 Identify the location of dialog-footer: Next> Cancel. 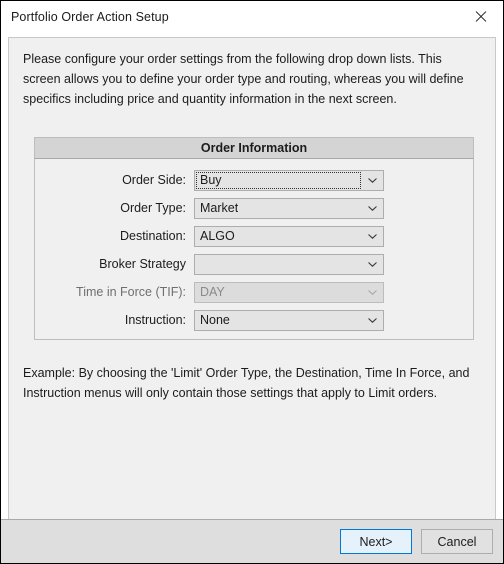
(252, 541).